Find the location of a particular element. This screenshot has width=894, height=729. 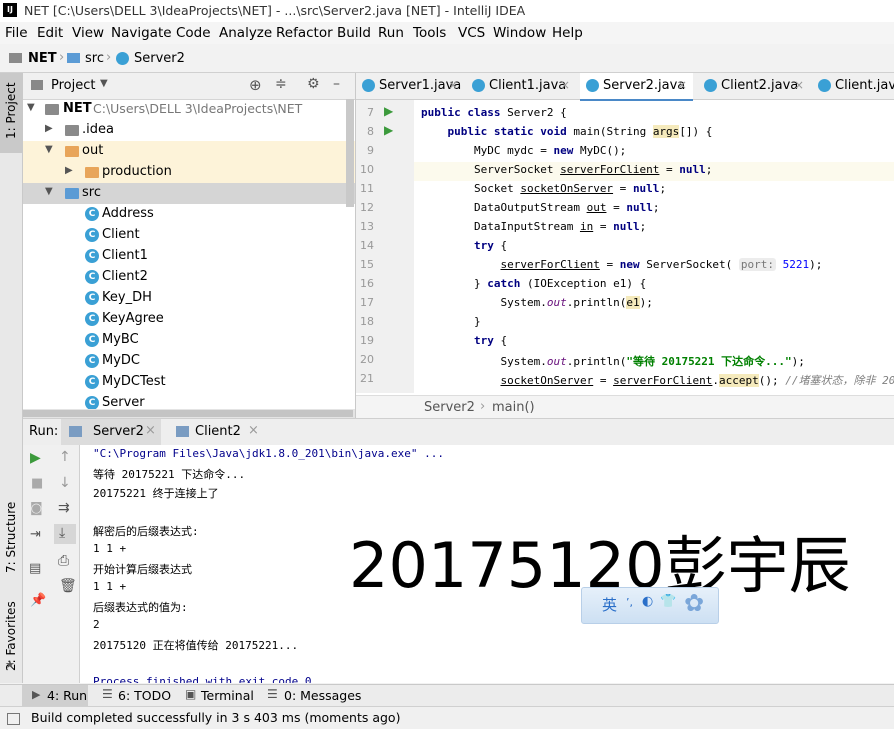

project-panel-header: Project ▼ ⊕ ≑ ⚙ – is located at coordinates (189, 86).